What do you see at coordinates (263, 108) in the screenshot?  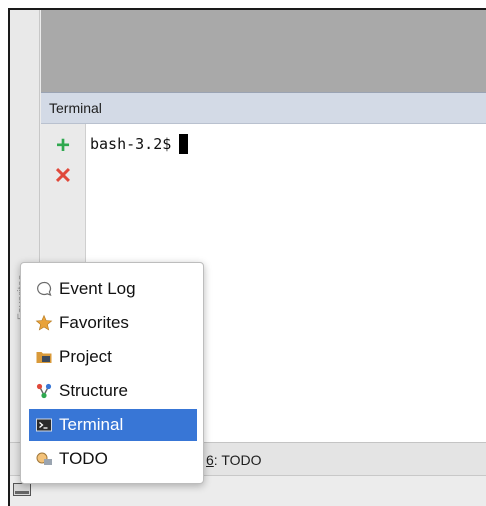 I see `terminal-header: Terminal` at bounding box center [263, 108].